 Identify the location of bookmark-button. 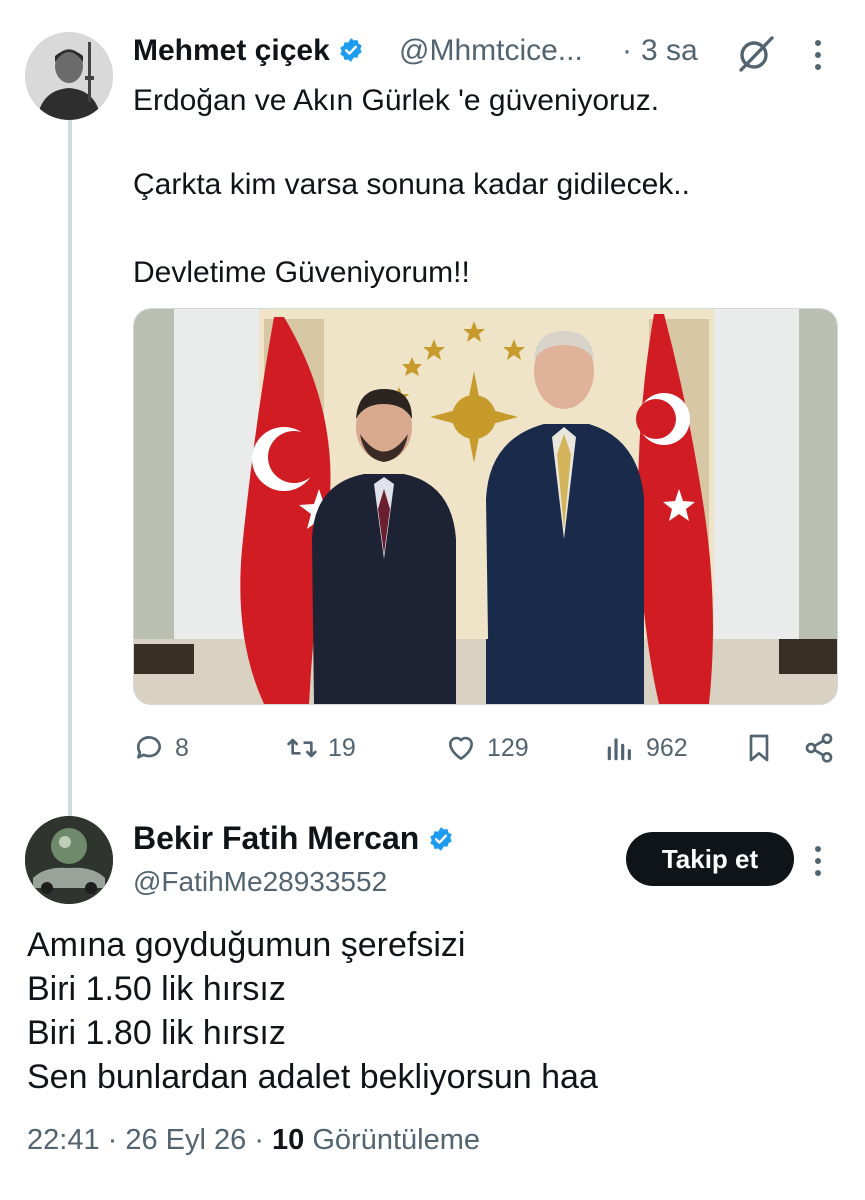
(764, 748).